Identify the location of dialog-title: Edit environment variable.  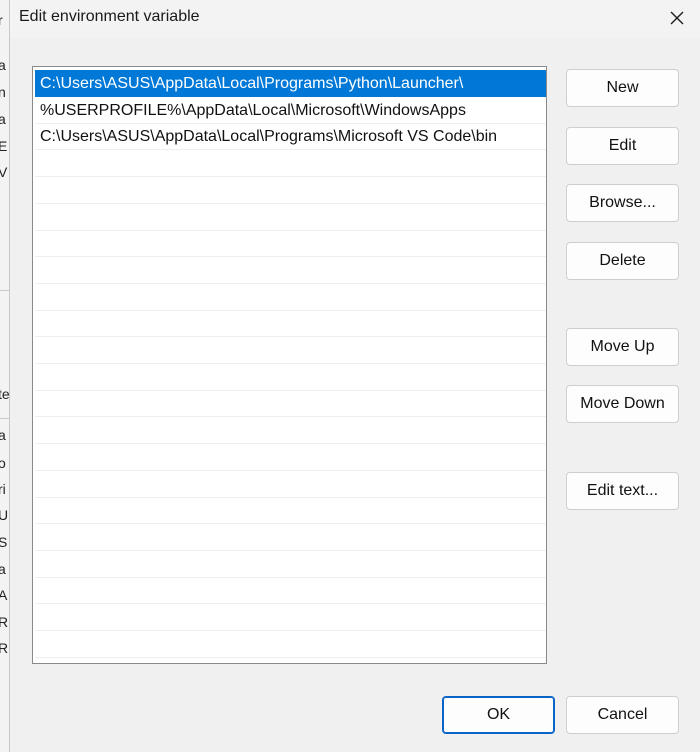
(109, 16).